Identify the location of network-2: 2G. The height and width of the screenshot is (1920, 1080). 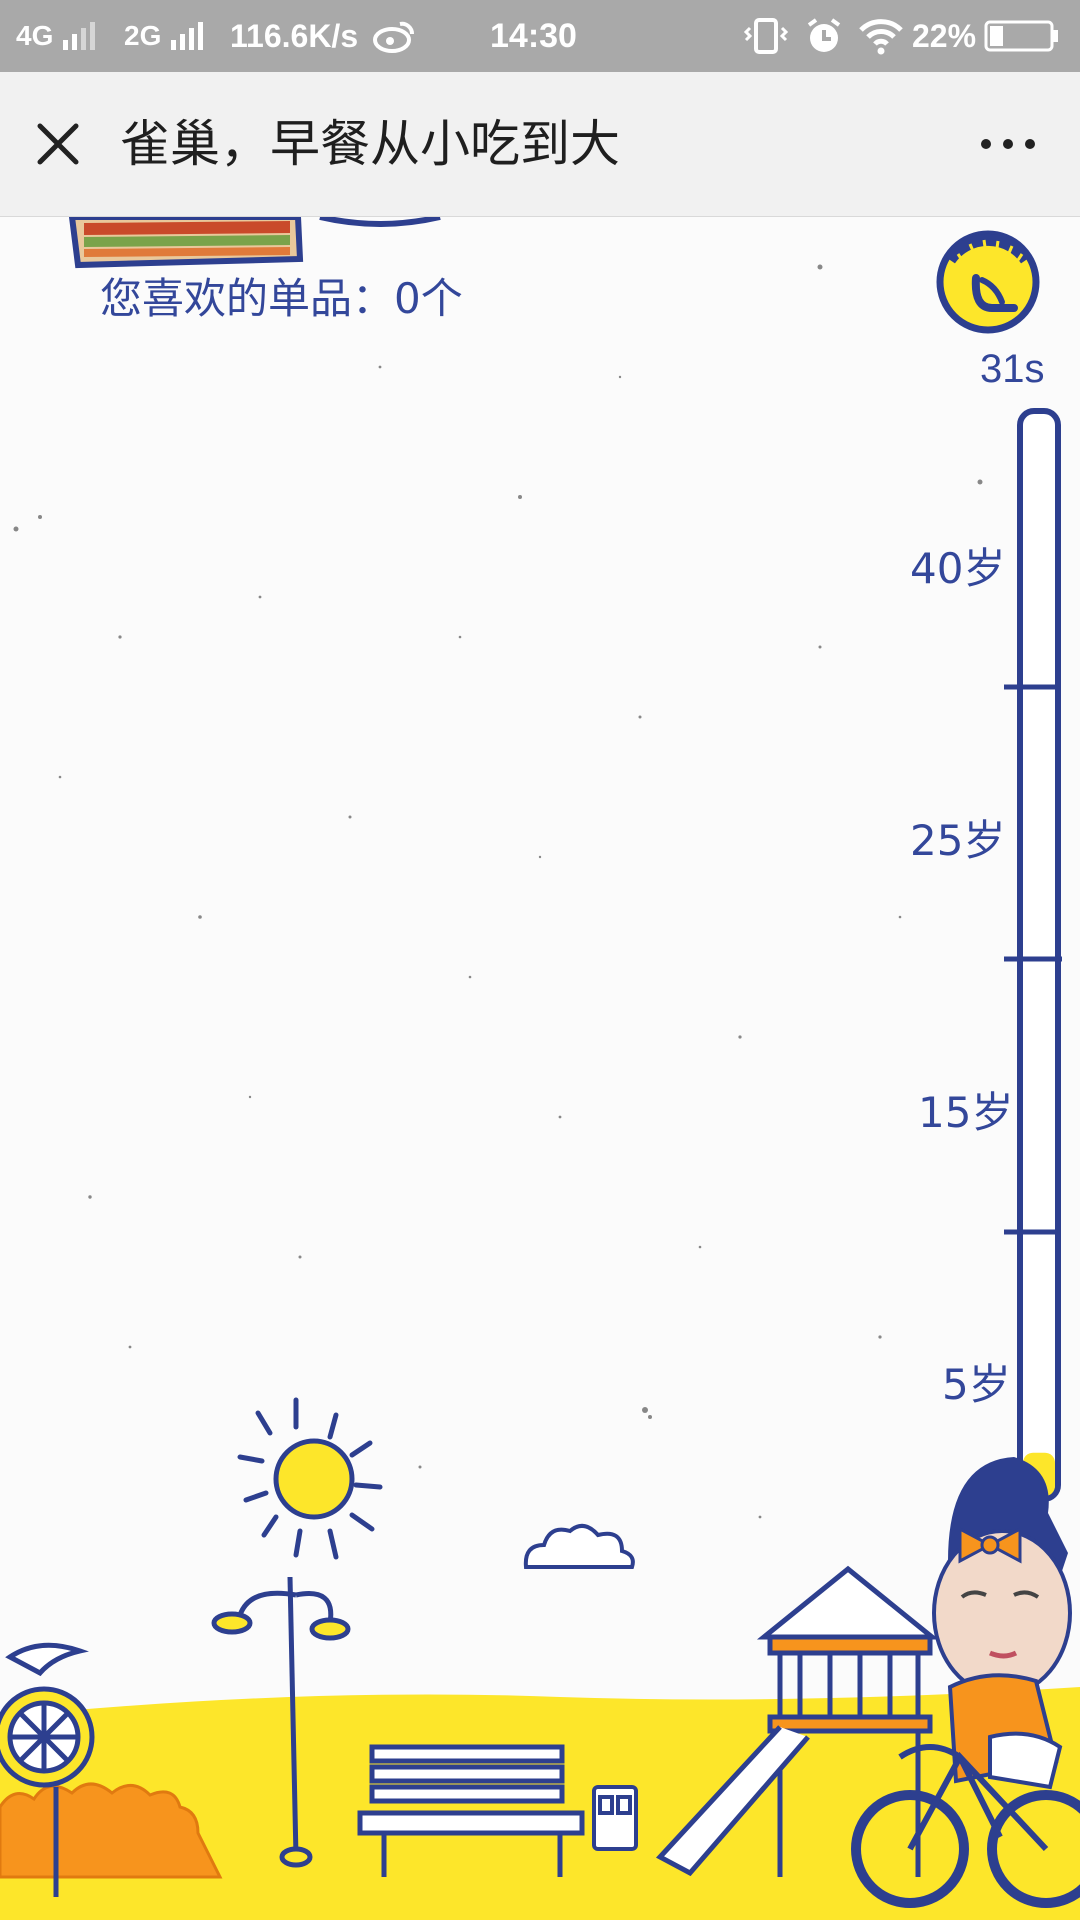
(164, 36).